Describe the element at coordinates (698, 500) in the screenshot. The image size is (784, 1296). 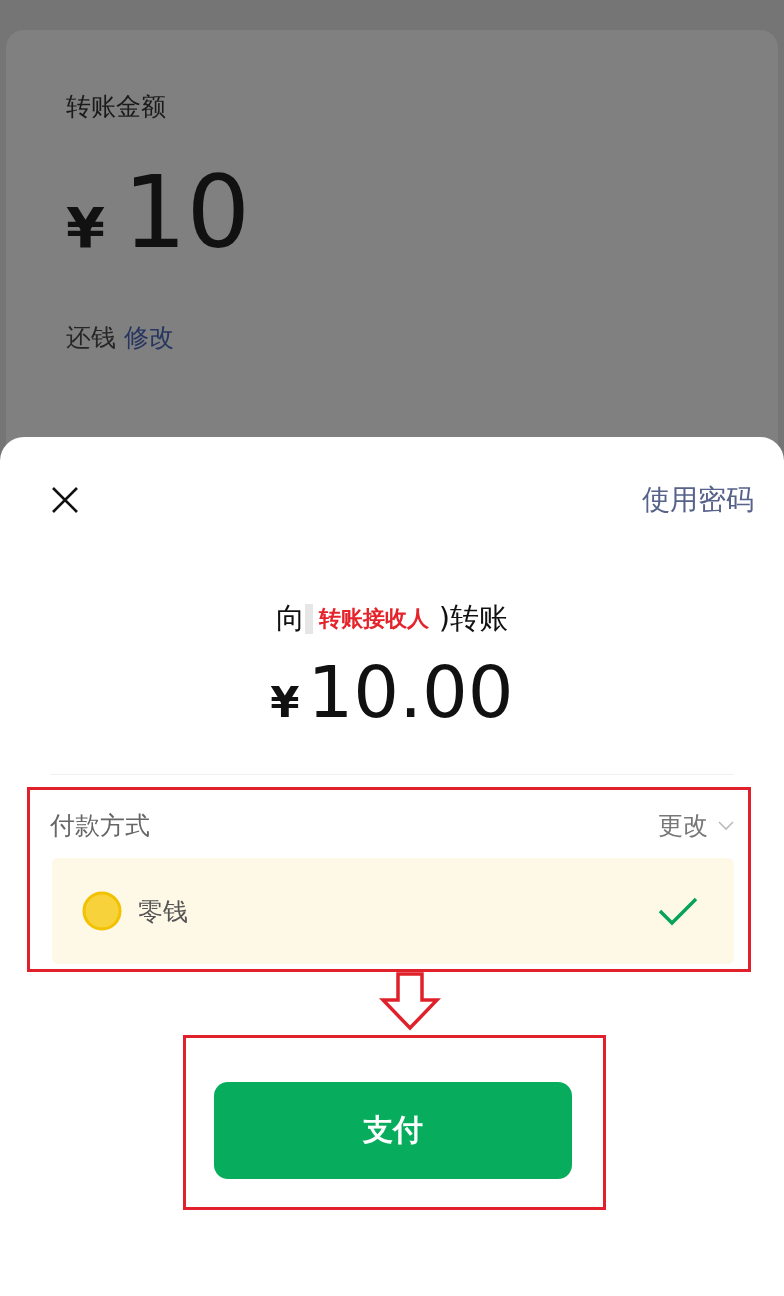
I see `use-password-link: 使用密码` at that location.